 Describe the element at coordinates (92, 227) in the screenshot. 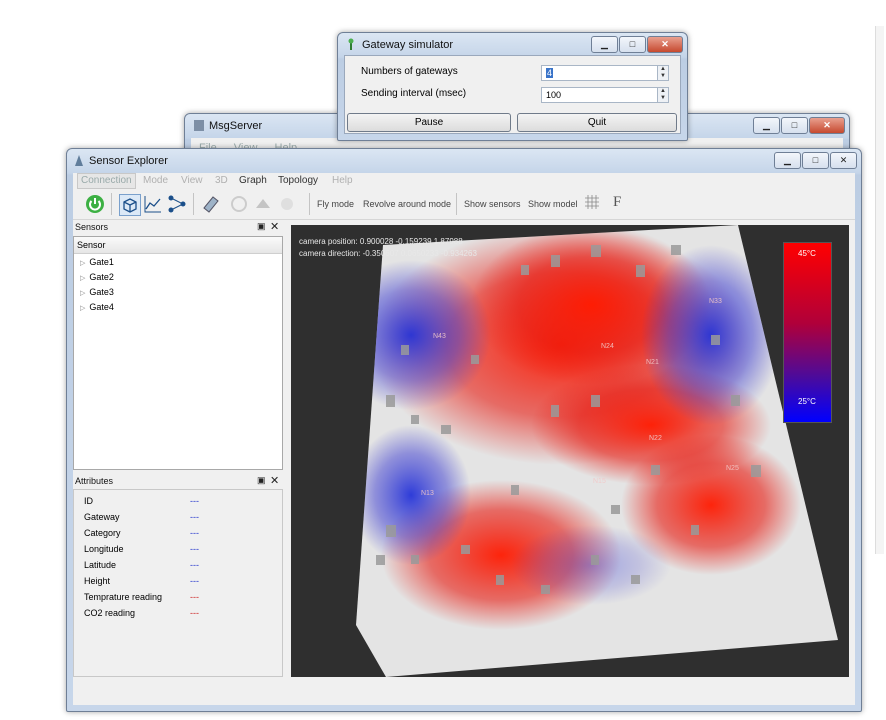

I see `sensors-dock-title: Sensors` at that location.